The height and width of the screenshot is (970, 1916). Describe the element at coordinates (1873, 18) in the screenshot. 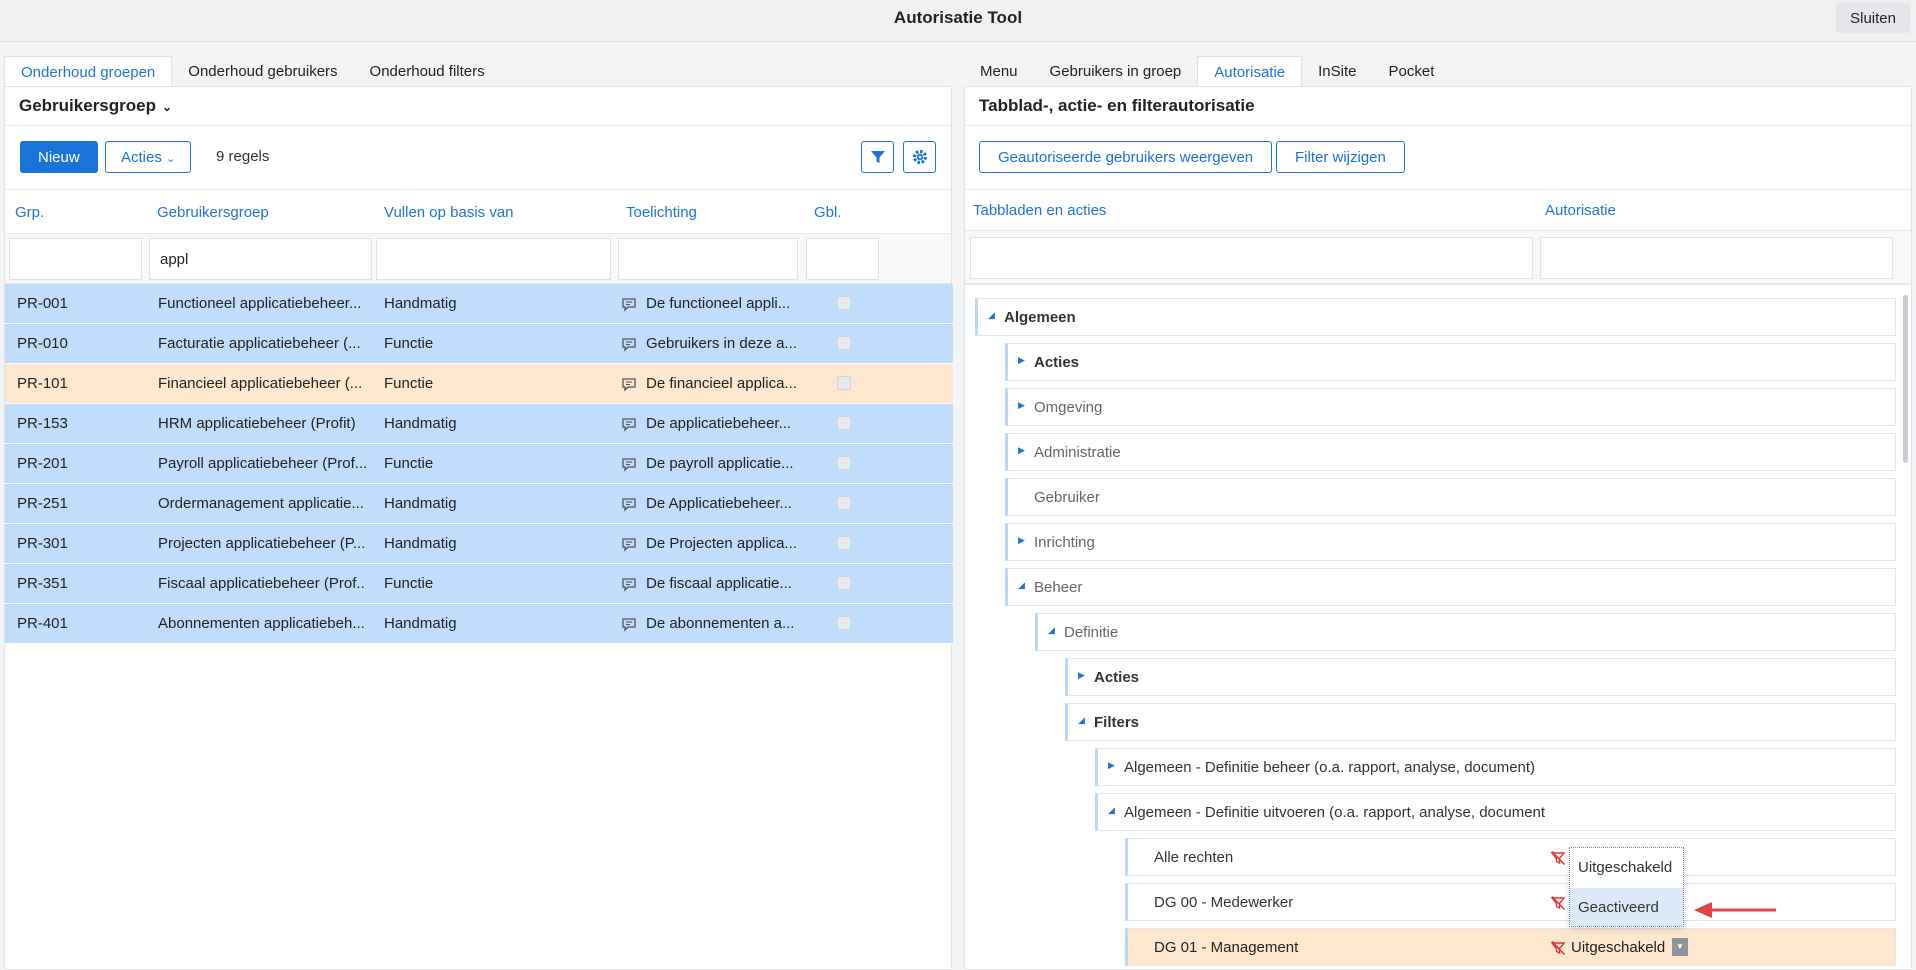

I see `close-button: Sluiten` at that location.